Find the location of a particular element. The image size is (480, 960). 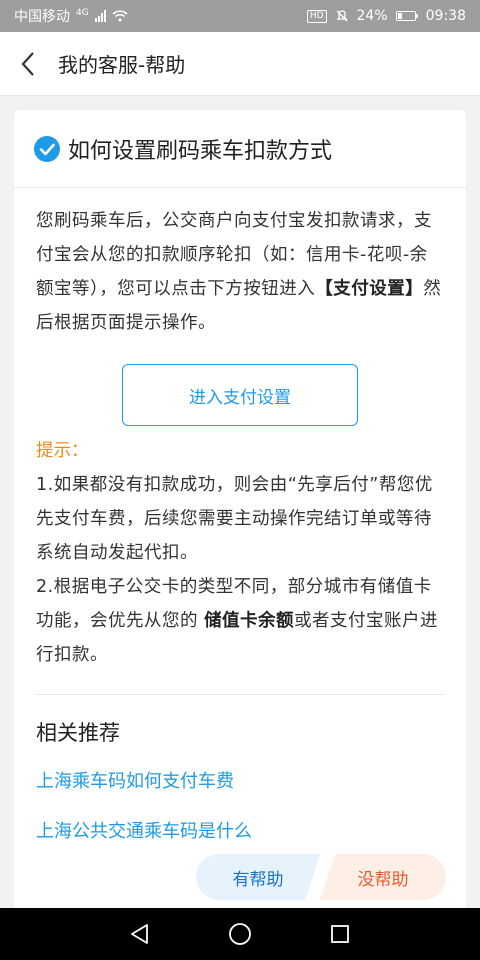

cta-wrap: 进入支付设置 is located at coordinates (240, 395).